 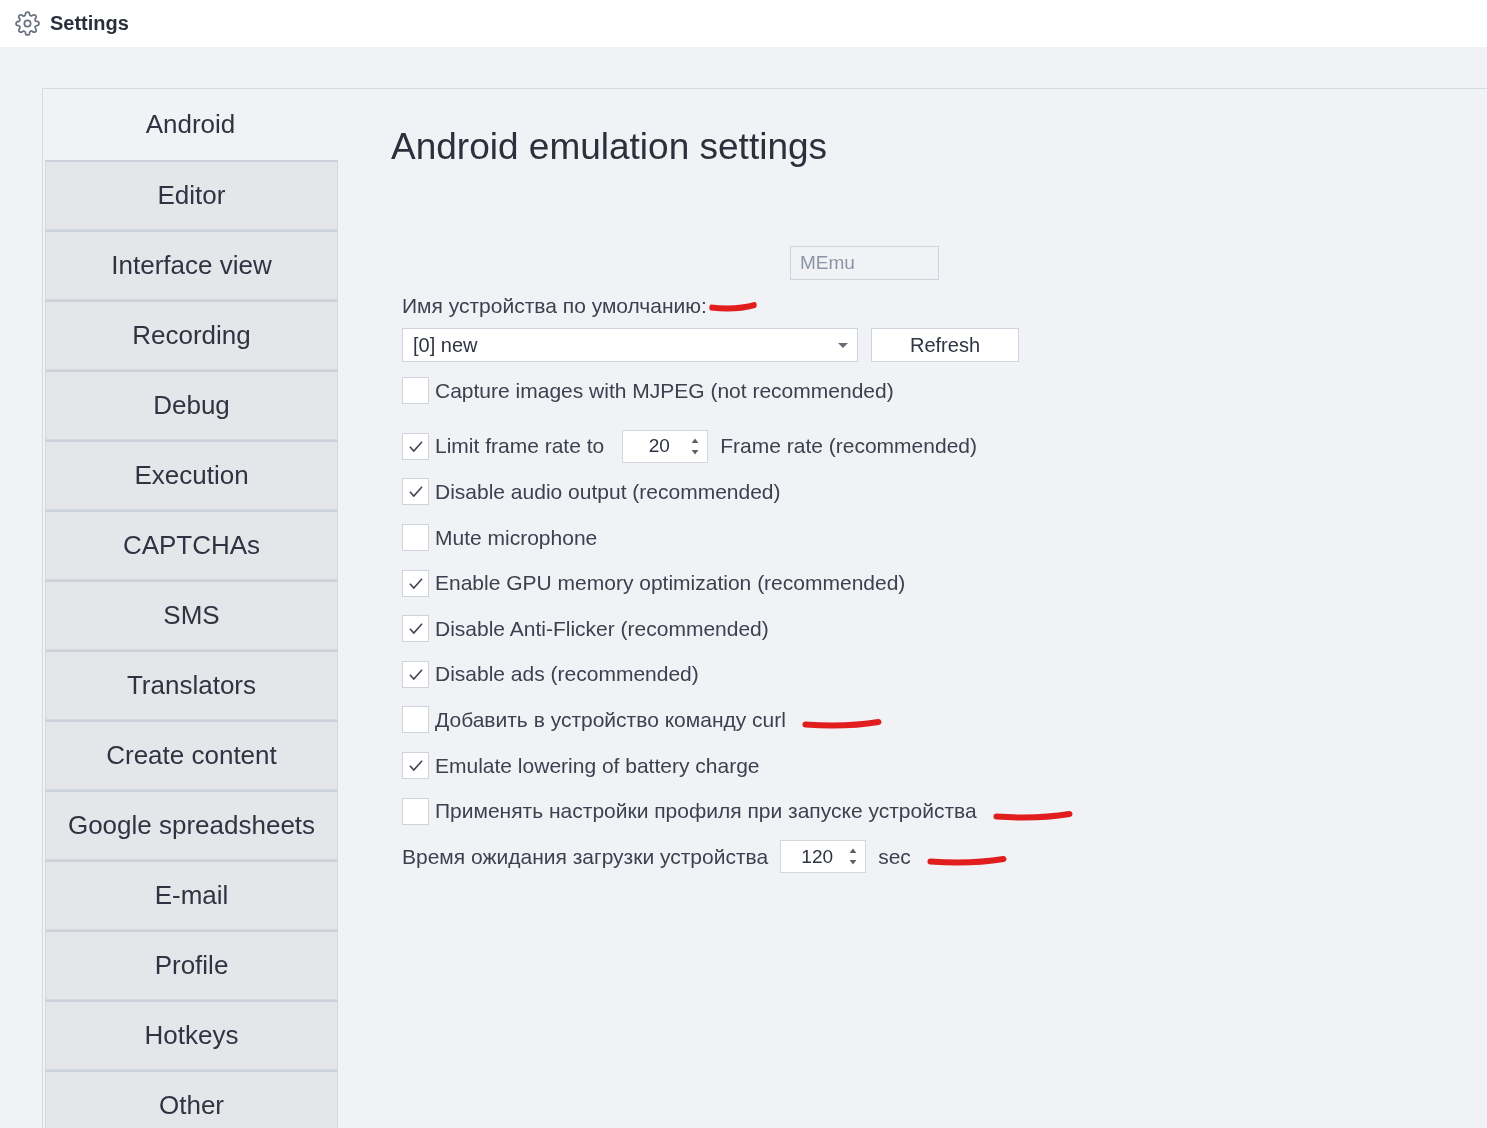 What do you see at coordinates (27, 23) in the screenshot?
I see `gear-icon` at bounding box center [27, 23].